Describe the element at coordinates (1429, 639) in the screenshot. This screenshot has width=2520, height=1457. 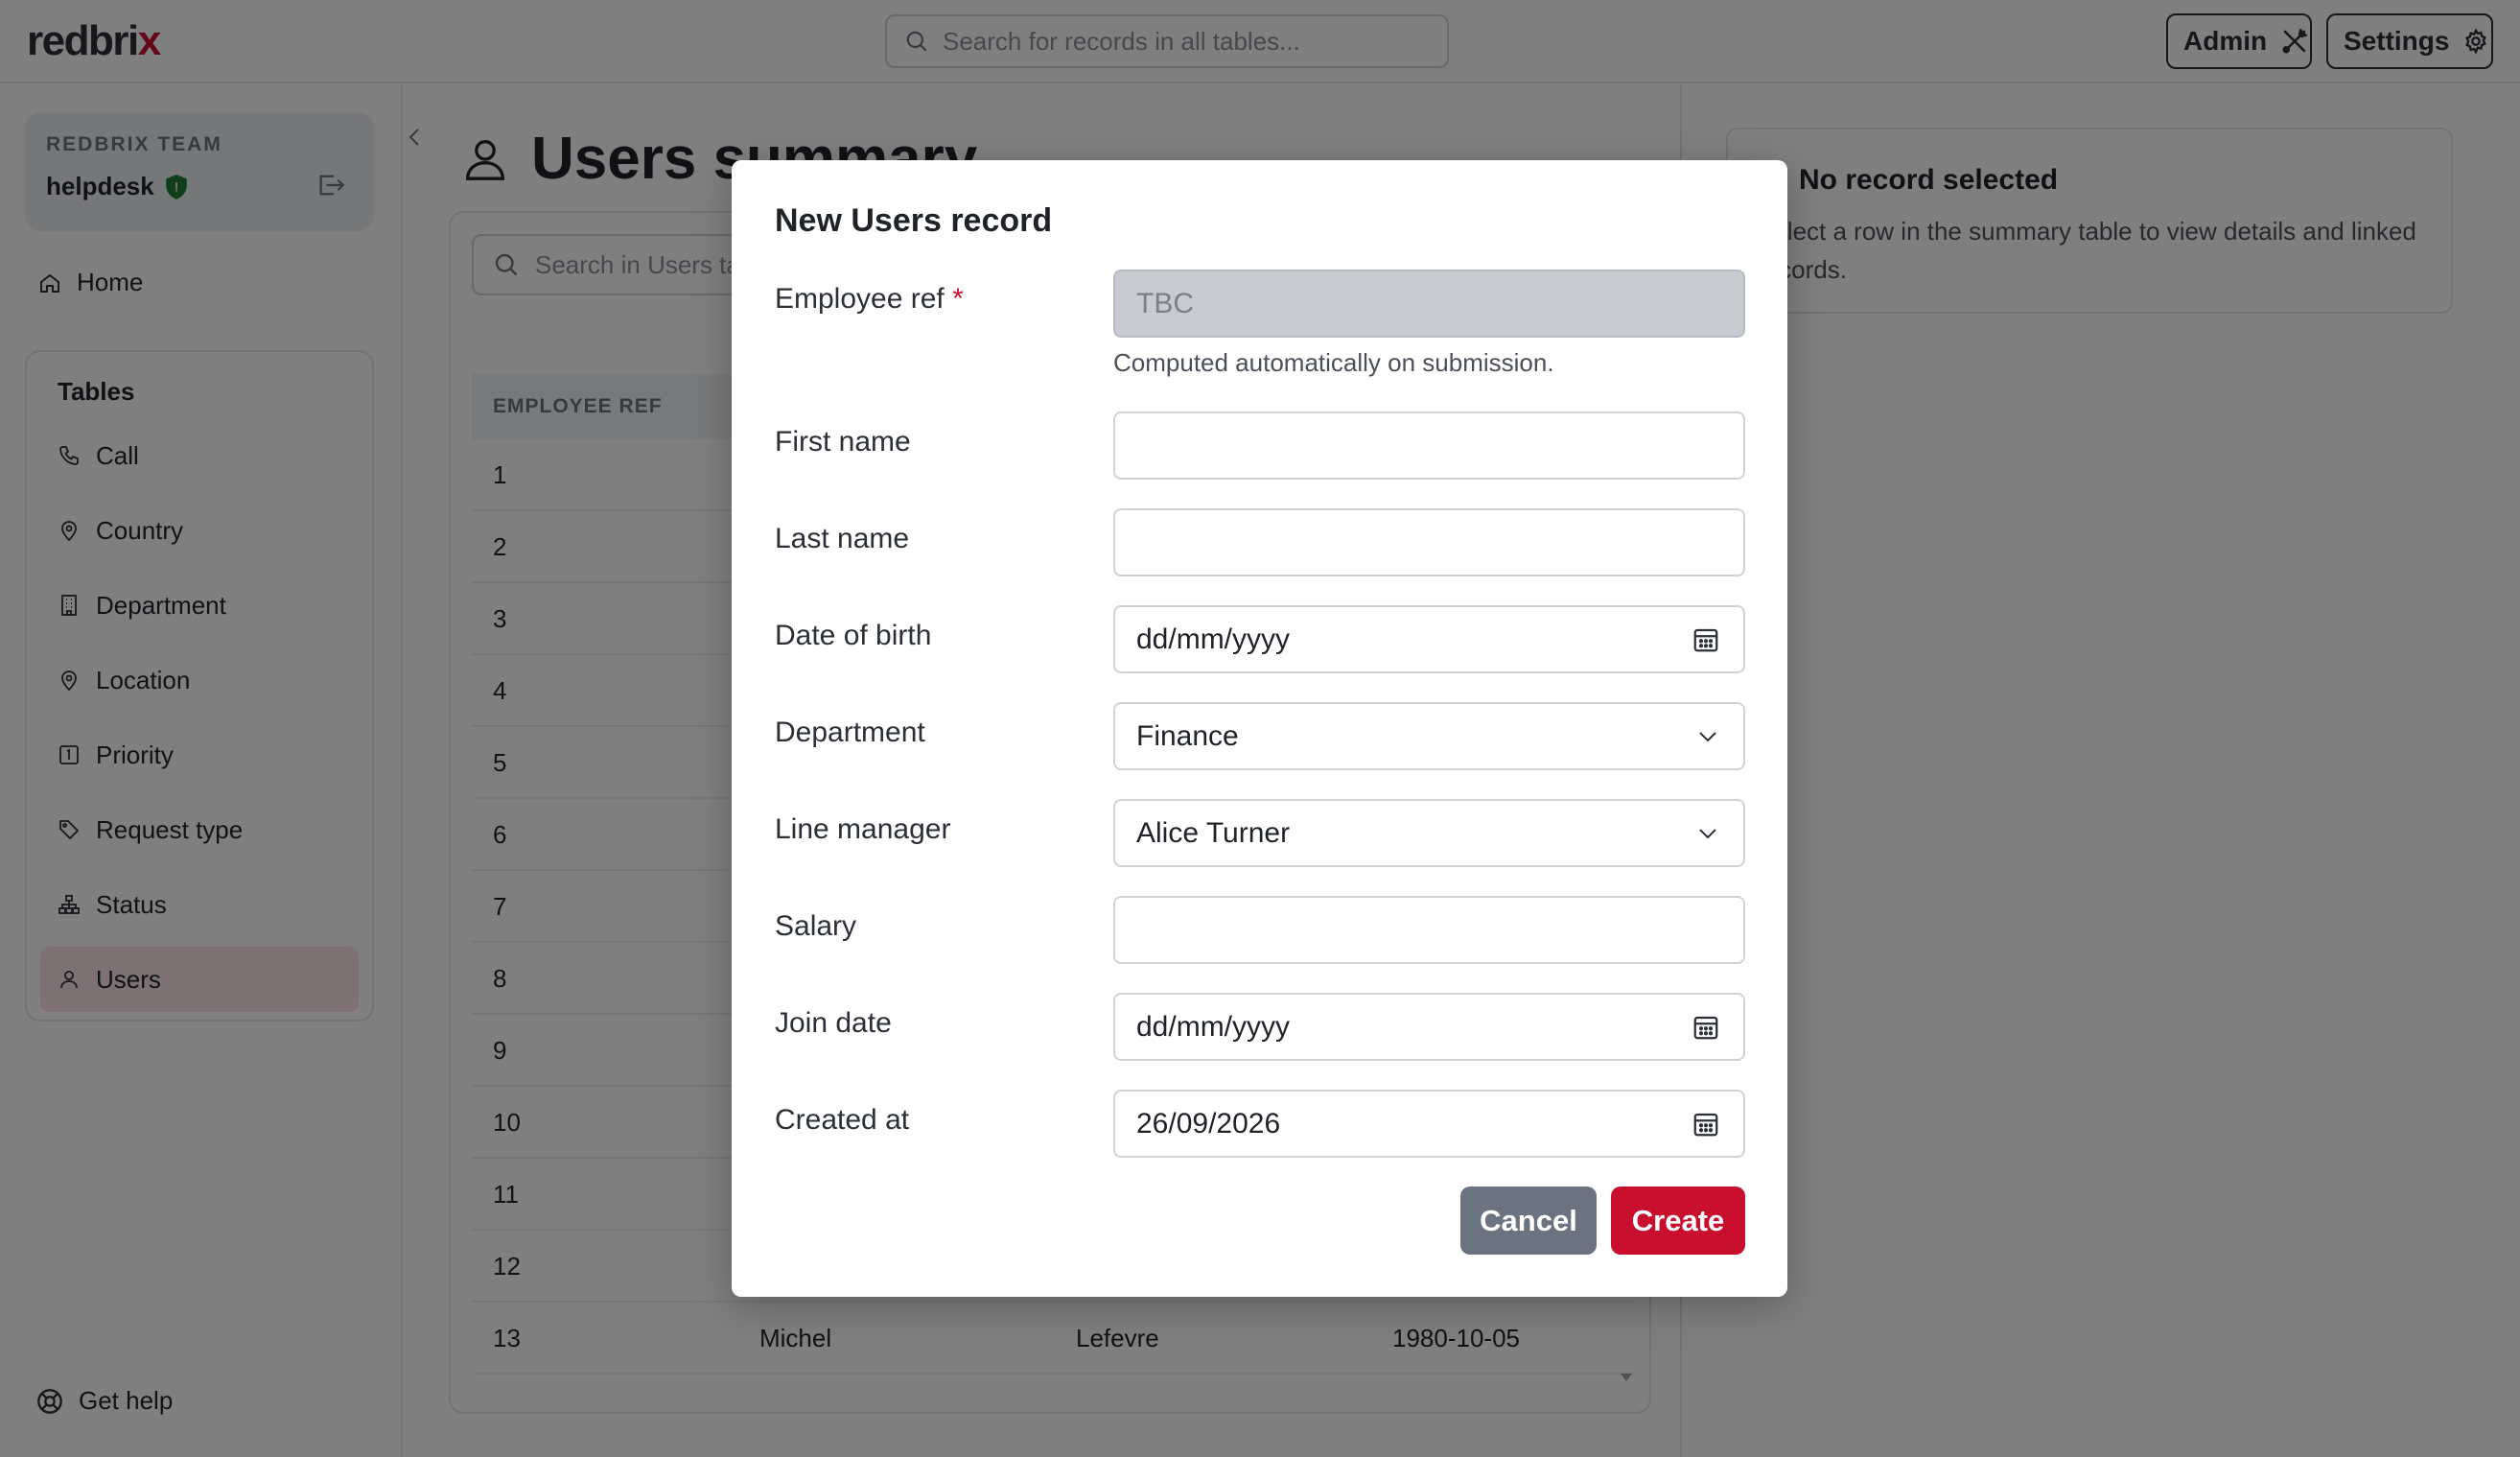
I see `date-of-birth-input: dd/mm/yyyy` at that location.